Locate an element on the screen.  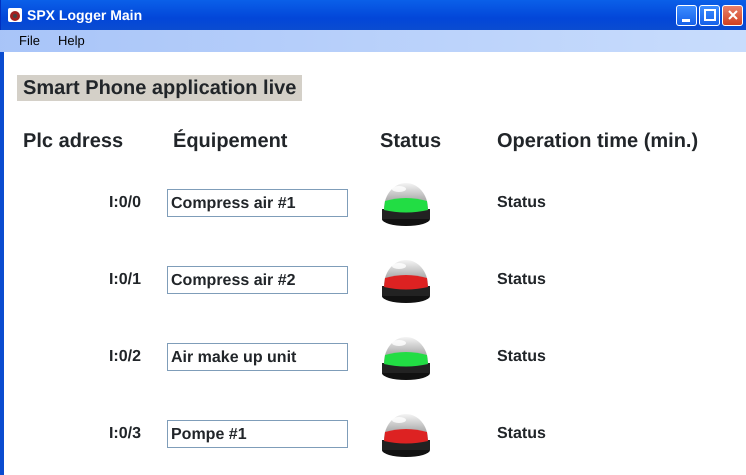
close-icon is located at coordinates (732, 15).